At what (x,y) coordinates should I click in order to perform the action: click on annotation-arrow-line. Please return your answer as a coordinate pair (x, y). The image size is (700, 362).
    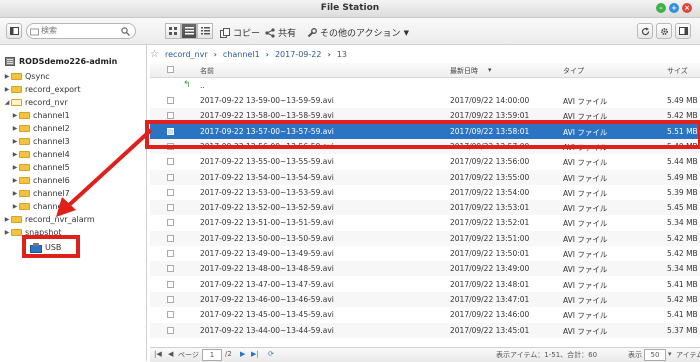
    Looking at the image, I should click on (109, 168).